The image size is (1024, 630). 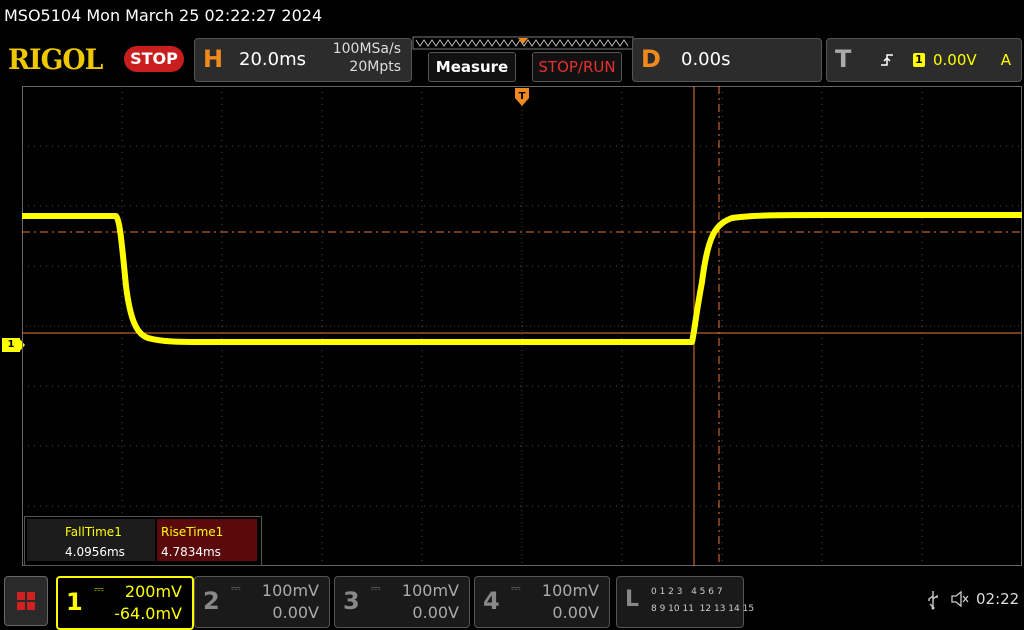 What do you see at coordinates (703, 609) in the screenshot?
I see `logic-channels-row2: 8 9 10 11 12 13 14 15` at bounding box center [703, 609].